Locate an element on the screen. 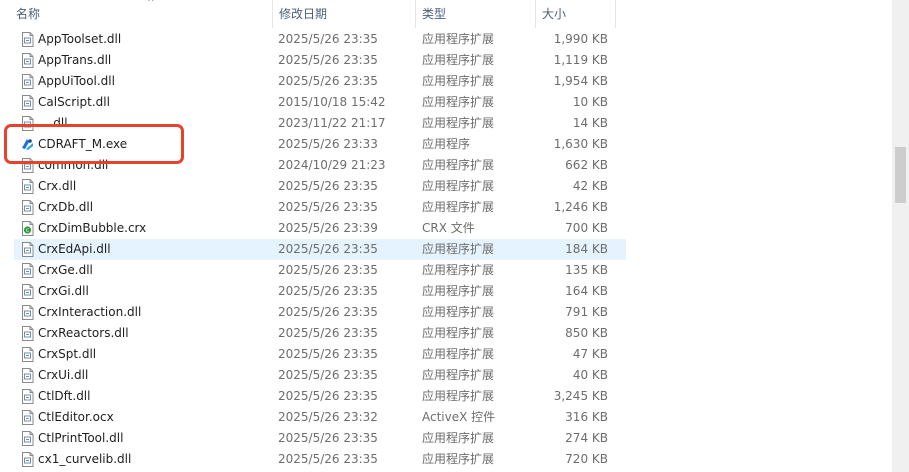  file-size: 47 KB is located at coordinates (590, 354).